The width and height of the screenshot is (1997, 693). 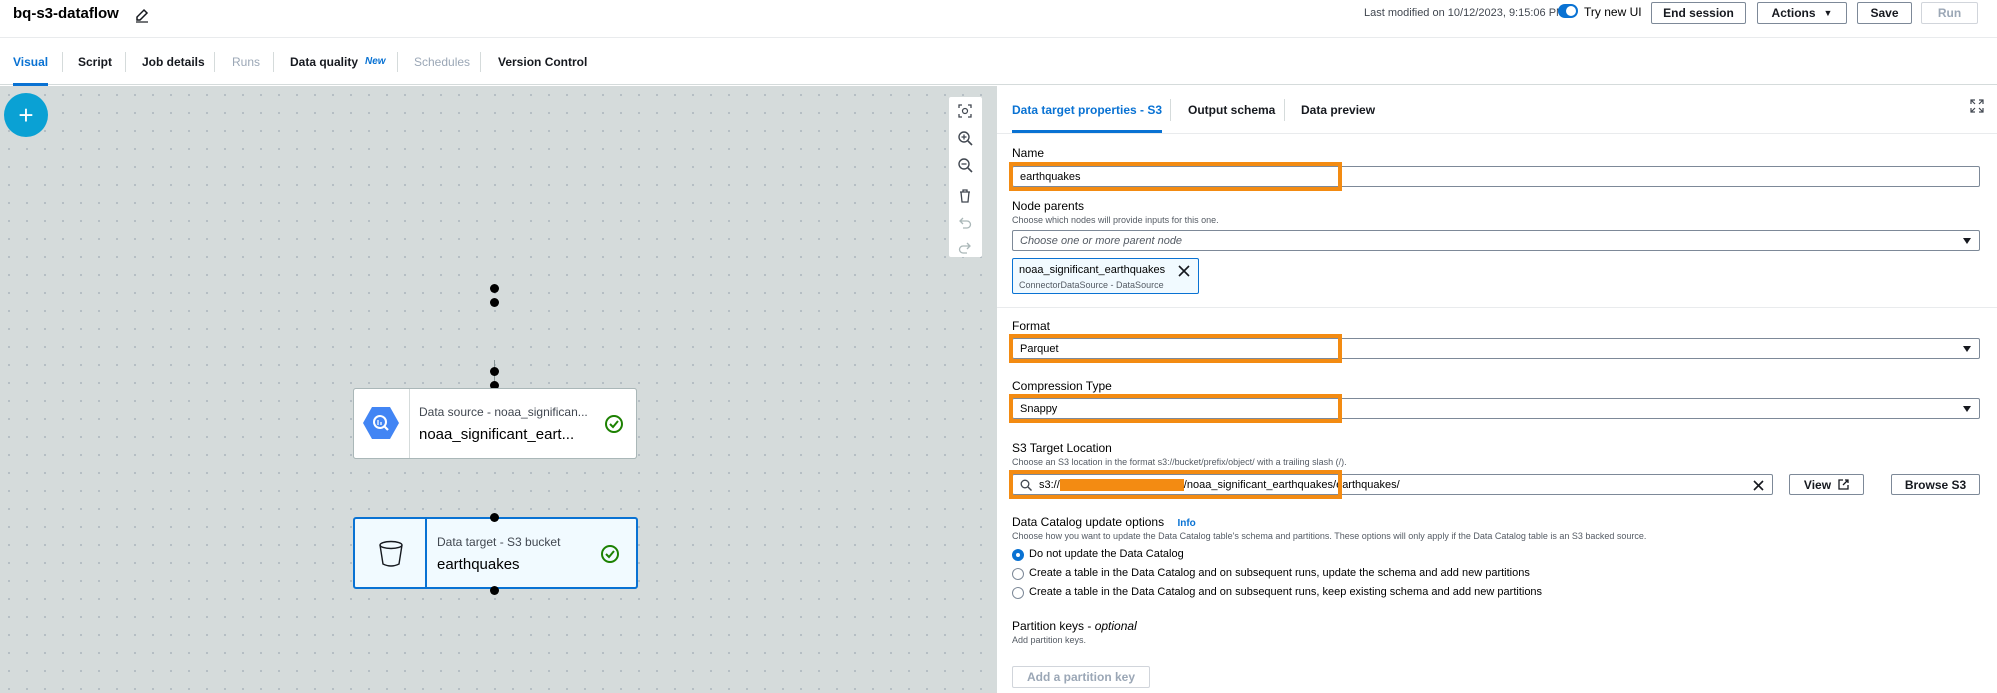 I want to click on name-label: Name, so click(x=1028, y=153).